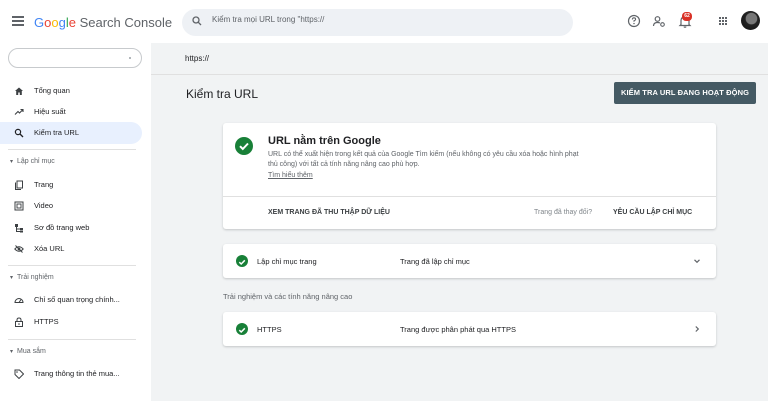 Image resolution: width=768 pixels, height=401 pixels. Describe the element at coordinates (57, 132) in the screenshot. I see `sidebar-item-label: Kiểm tra URL` at that location.